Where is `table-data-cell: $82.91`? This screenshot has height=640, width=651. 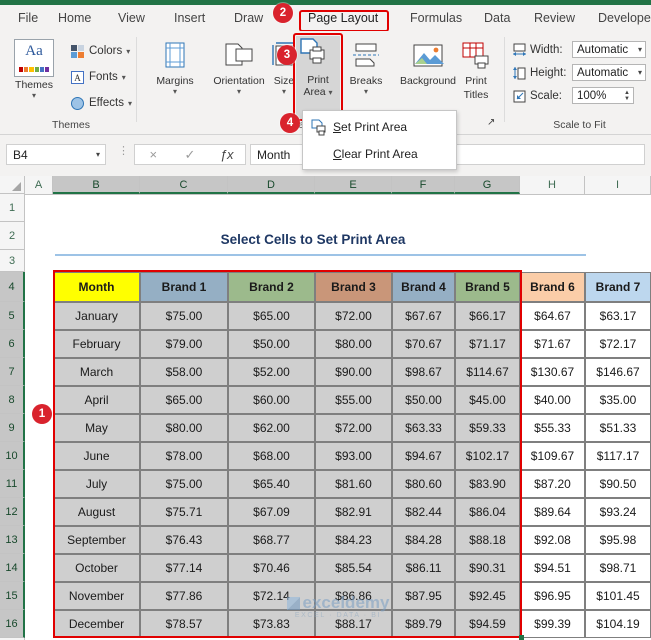
table-data-cell: $82.91 is located at coordinates (353, 512).